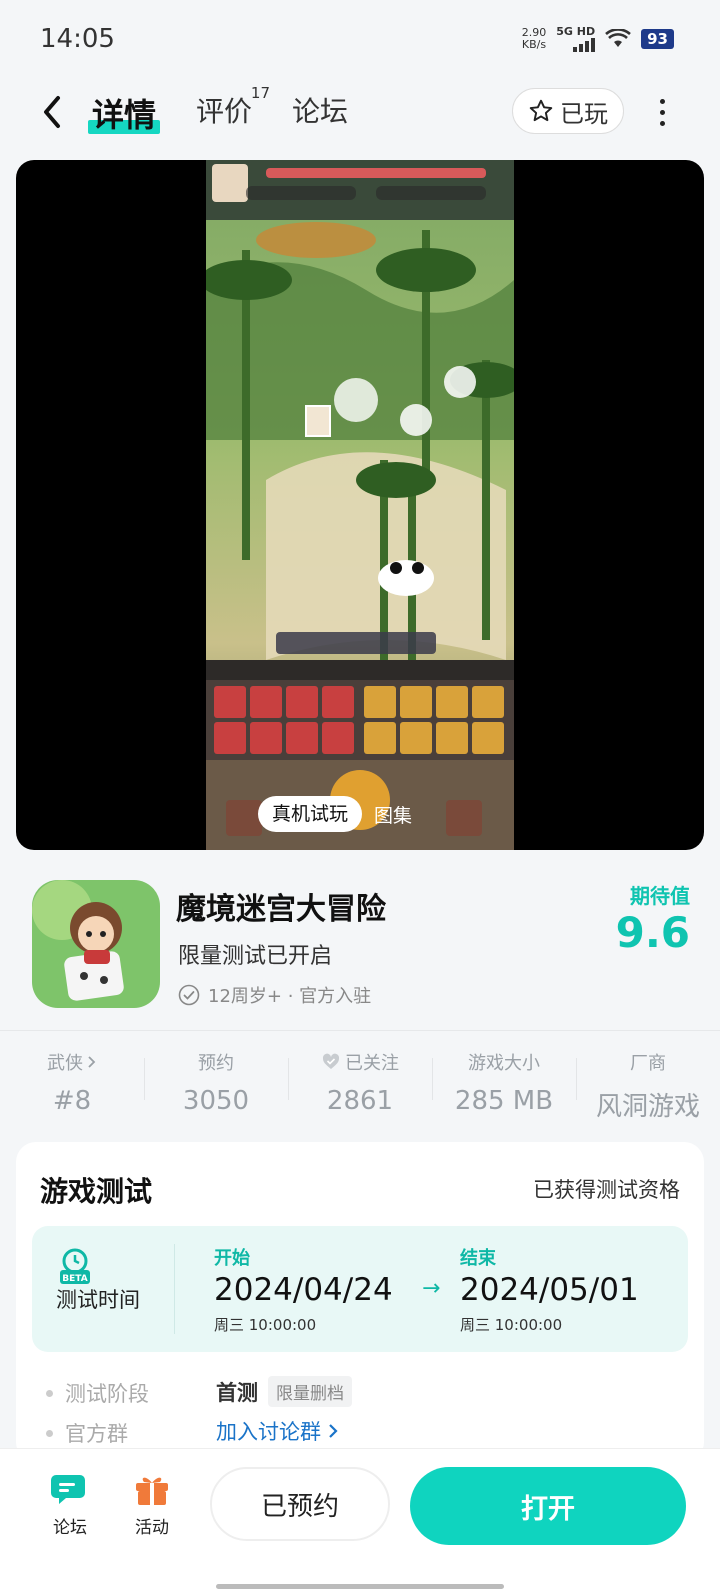  I want to click on signal-icon: 5G HD, so click(576, 39).